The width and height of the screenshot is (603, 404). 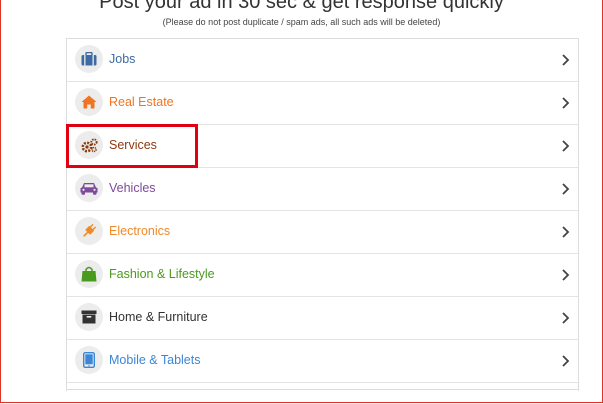 I want to click on category-label: Jobs, so click(x=122, y=59).